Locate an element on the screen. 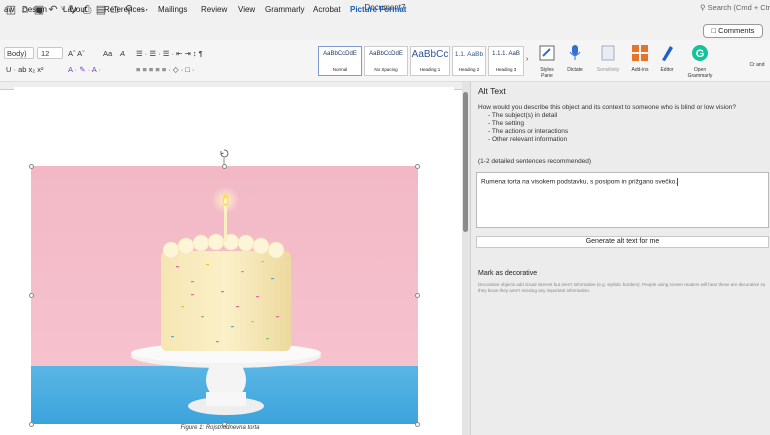 This screenshot has height=435, width=770. create-label: Cr and is located at coordinates (757, 65).